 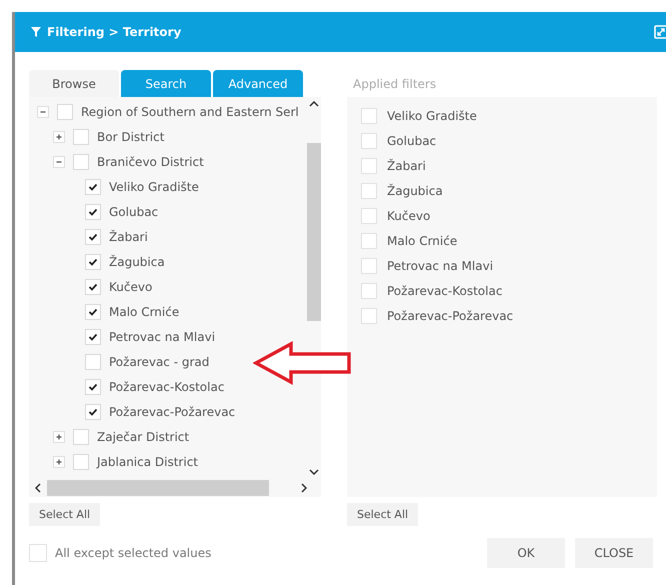 I want to click on tree-item-label: Petrovac na Mlavi, so click(x=162, y=337).